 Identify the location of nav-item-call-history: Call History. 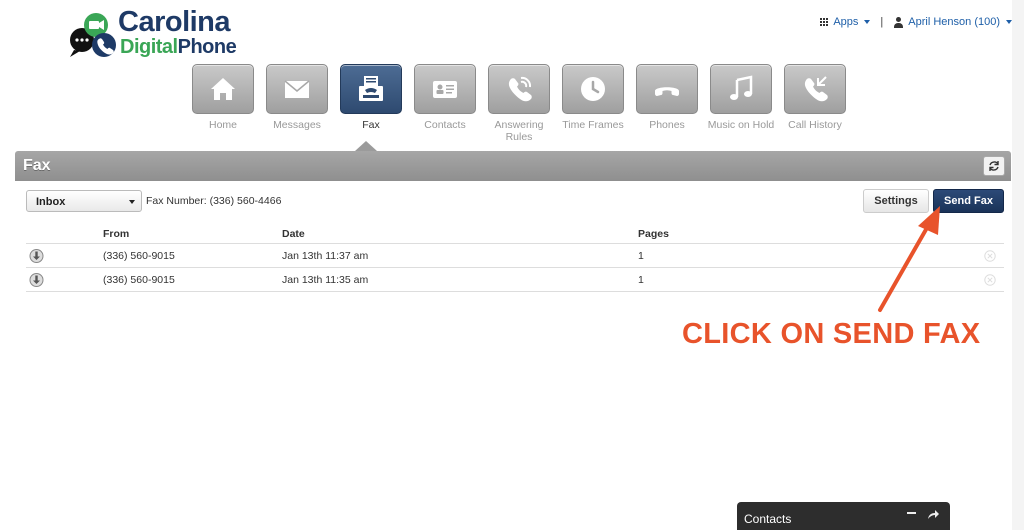
(815, 103).